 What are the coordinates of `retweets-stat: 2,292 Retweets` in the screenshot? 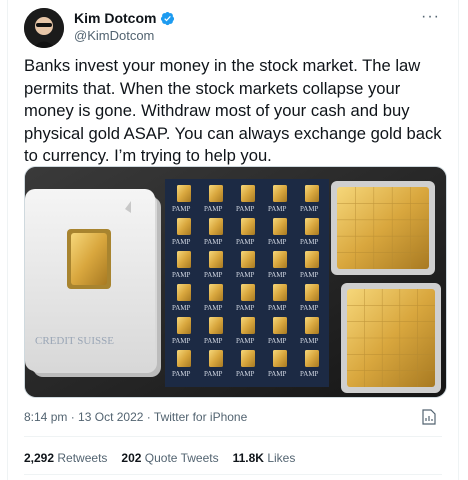 It's located at (65, 458).